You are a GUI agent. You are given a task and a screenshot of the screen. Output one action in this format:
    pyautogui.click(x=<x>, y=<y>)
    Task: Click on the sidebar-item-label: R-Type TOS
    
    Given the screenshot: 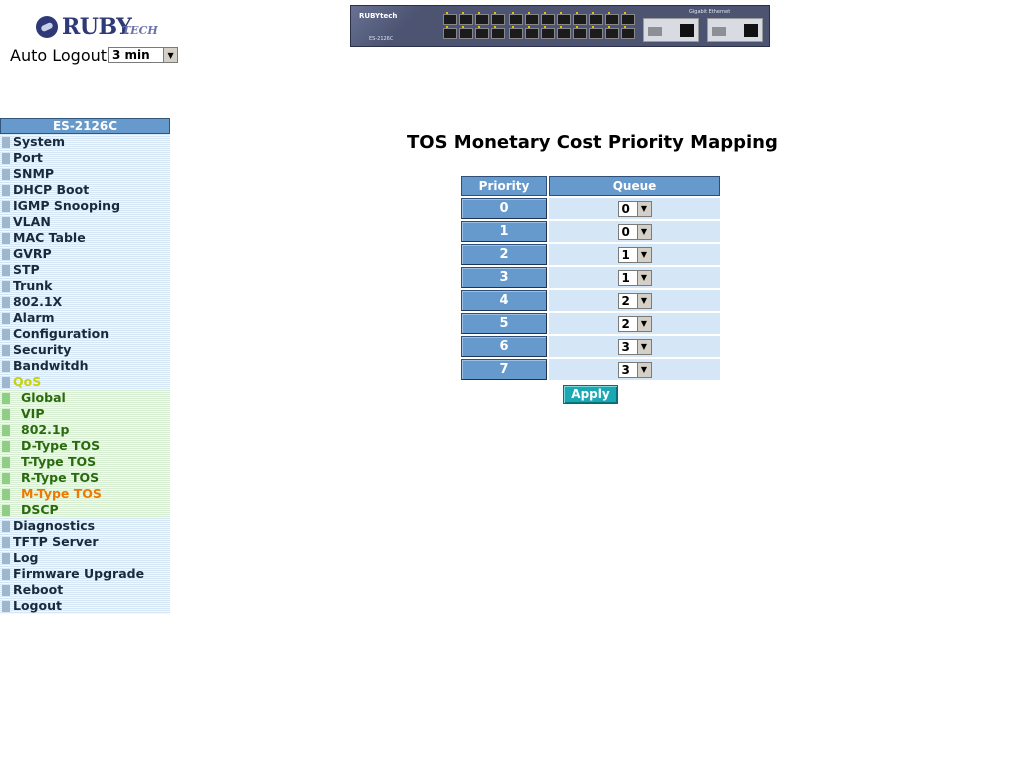 What is the action you would take?
    pyautogui.click(x=60, y=477)
    